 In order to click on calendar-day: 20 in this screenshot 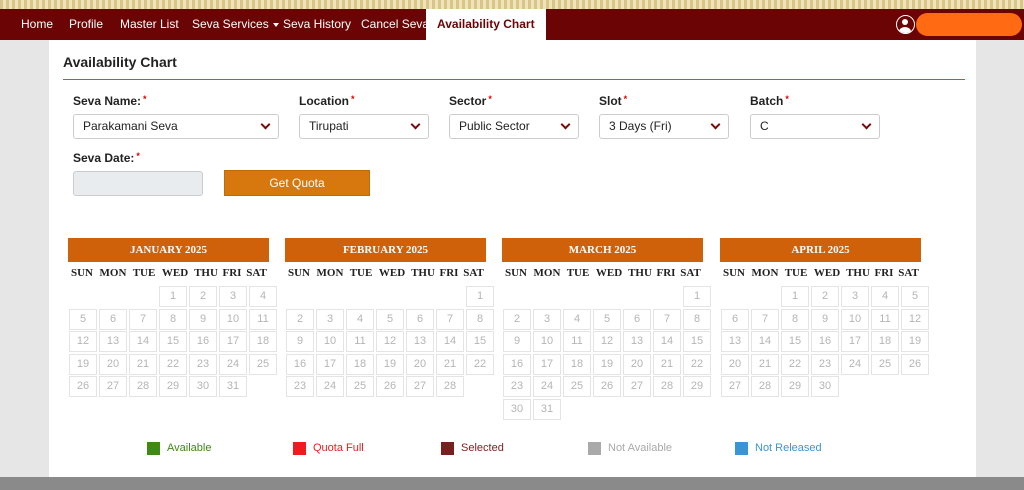, I will do `click(735, 364)`.